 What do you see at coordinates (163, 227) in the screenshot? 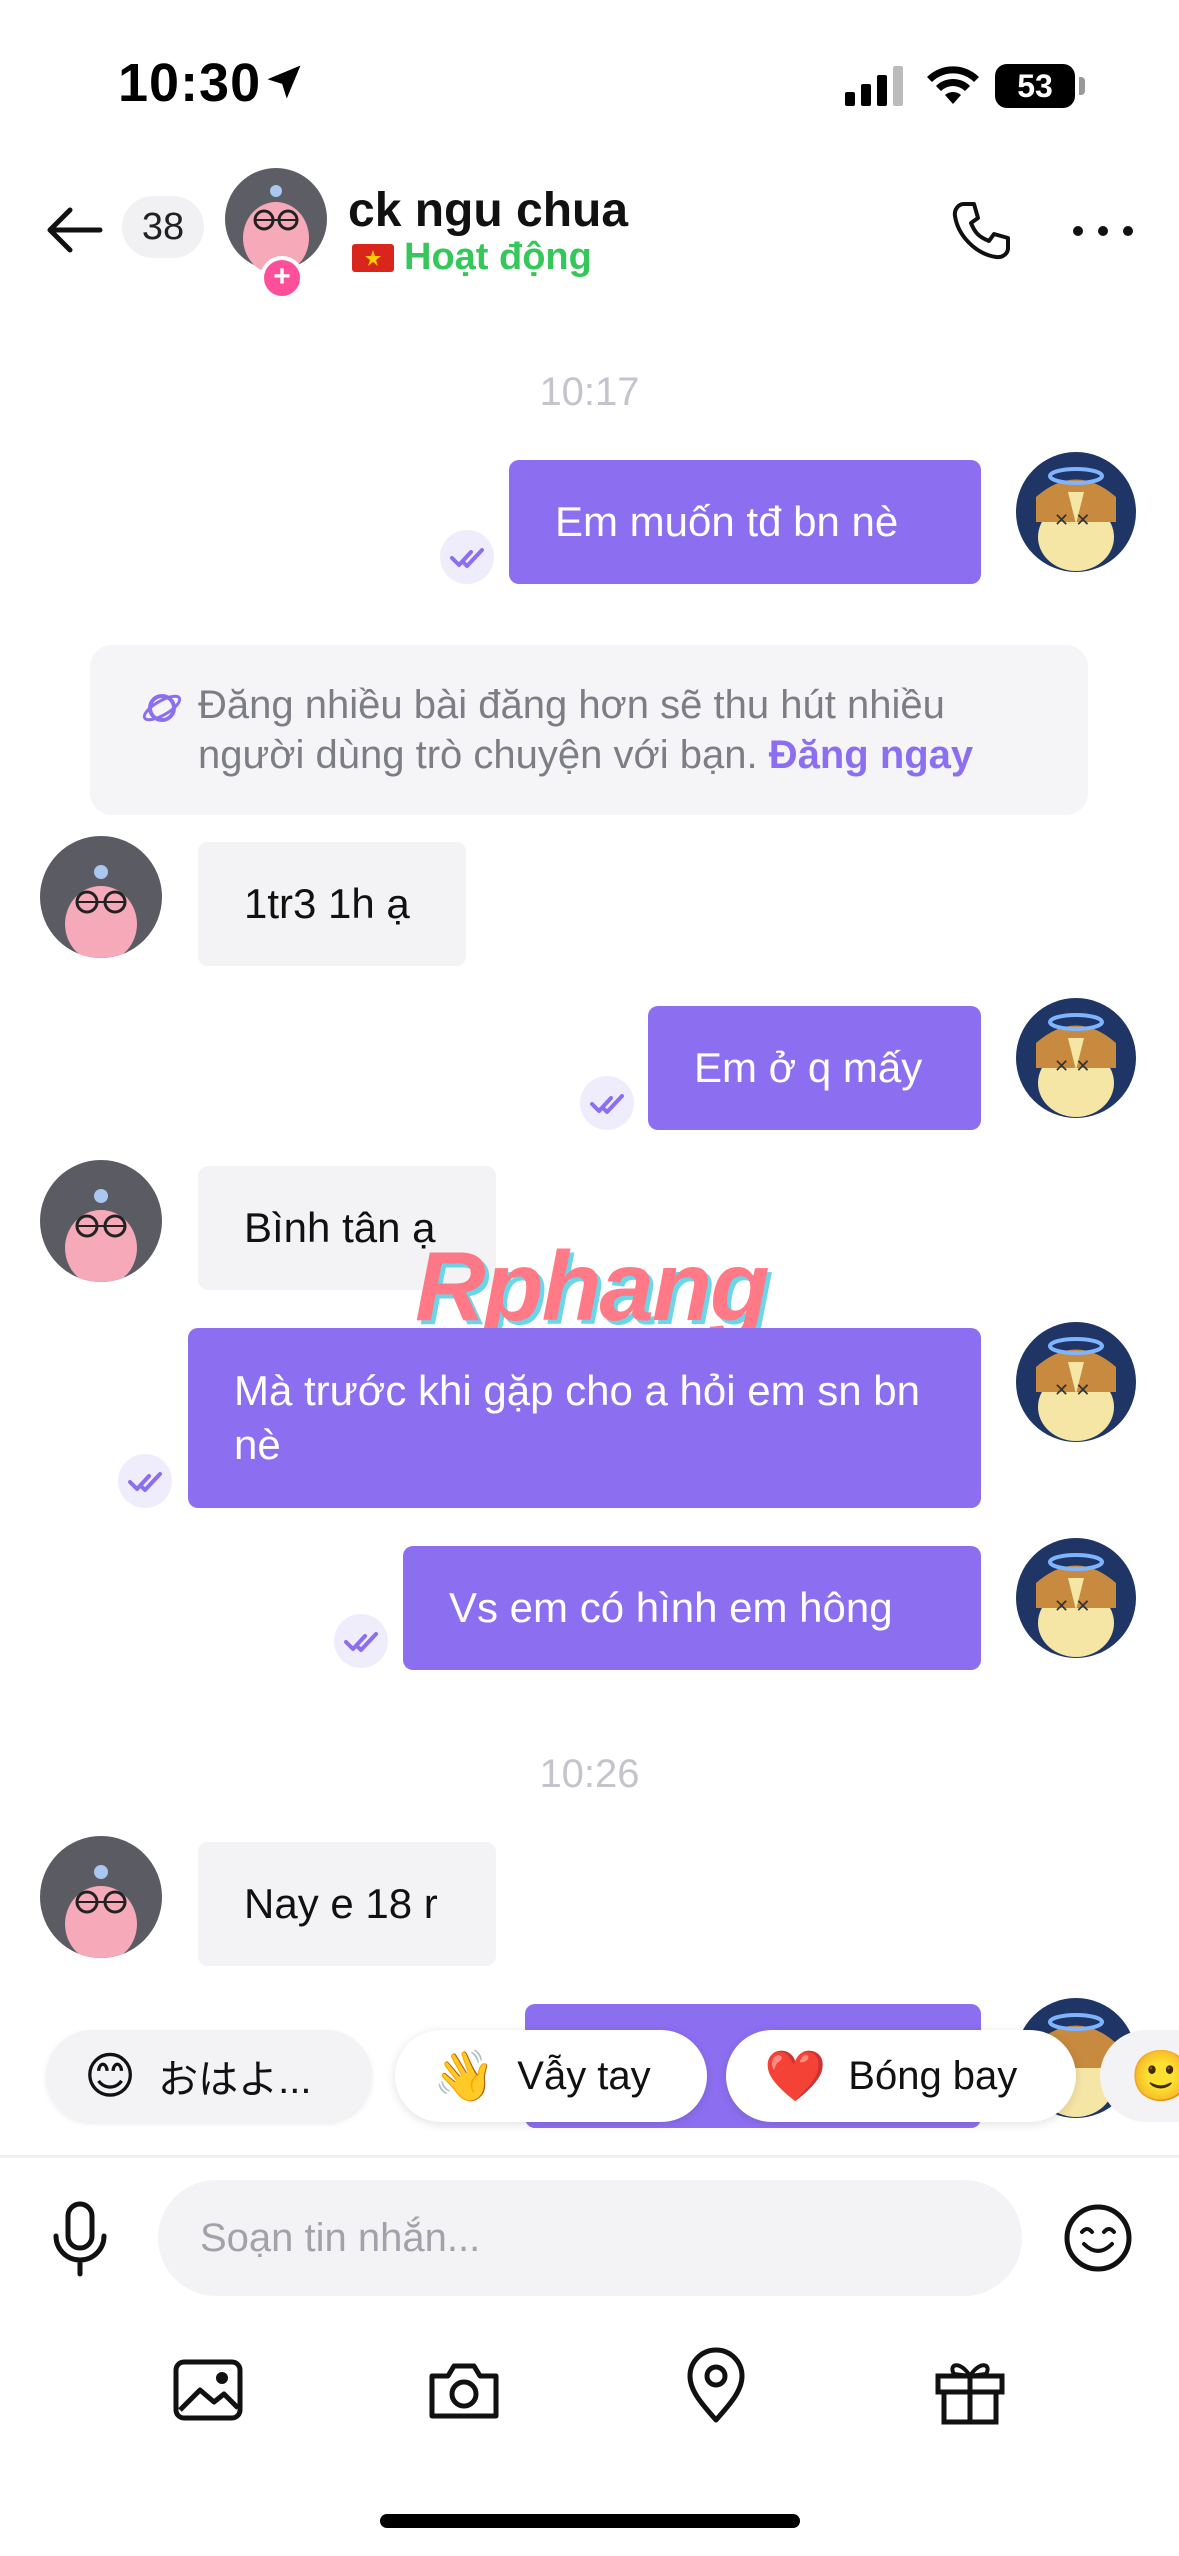
I see `unread-count-badge: 38` at bounding box center [163, 227].